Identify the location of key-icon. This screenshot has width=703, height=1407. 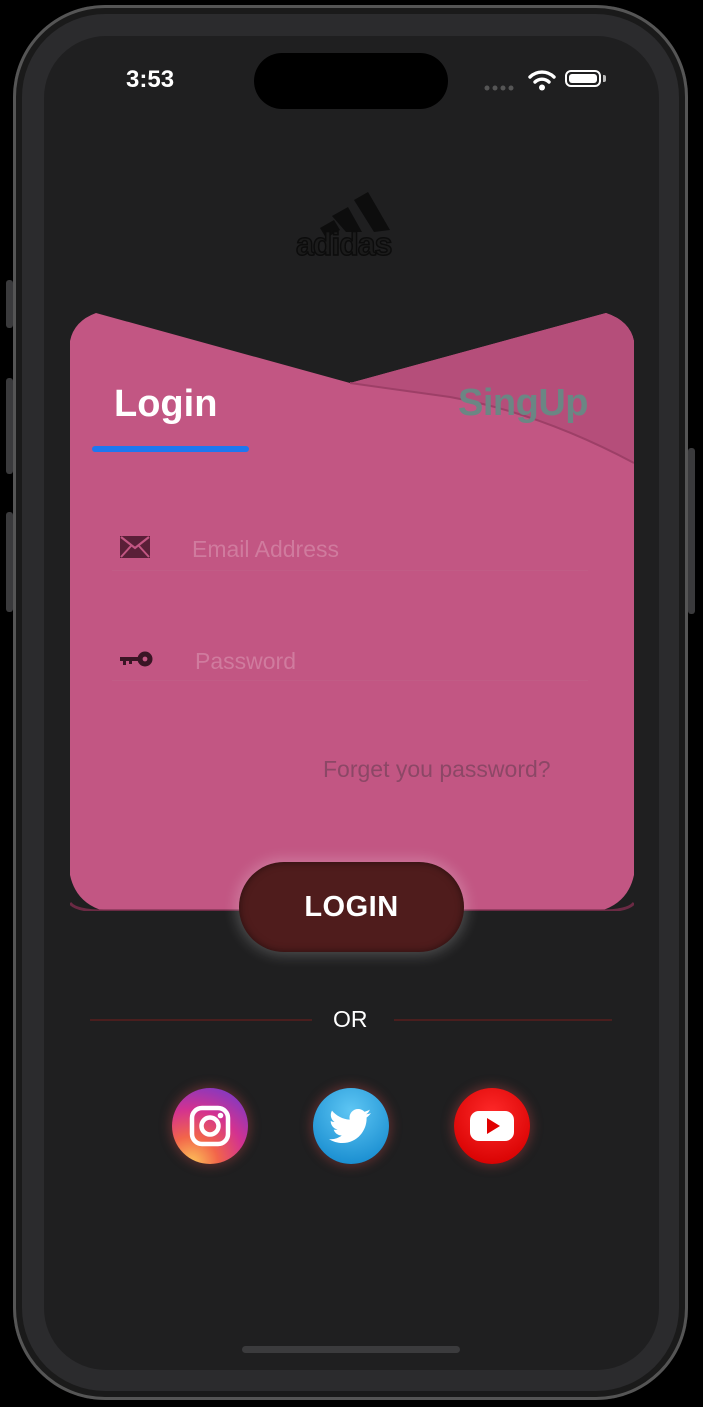
(136, 659).